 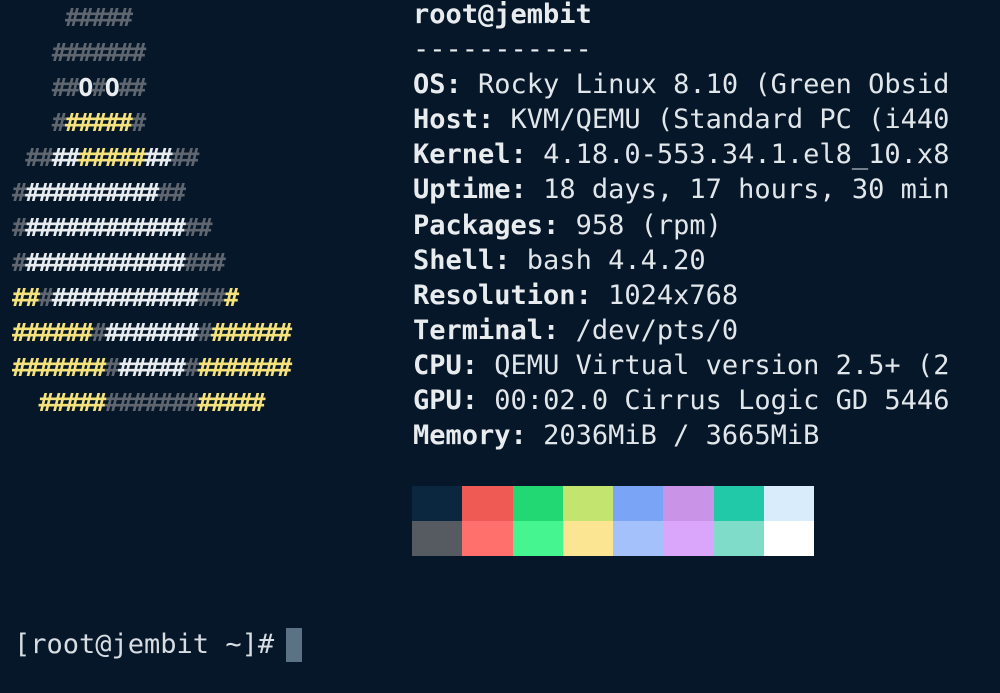 What do you see at coordinates (681, 436) in the screenshot?
I see `info-value: 2036MiB / 3665MiB` at bounding box center [681, 436].